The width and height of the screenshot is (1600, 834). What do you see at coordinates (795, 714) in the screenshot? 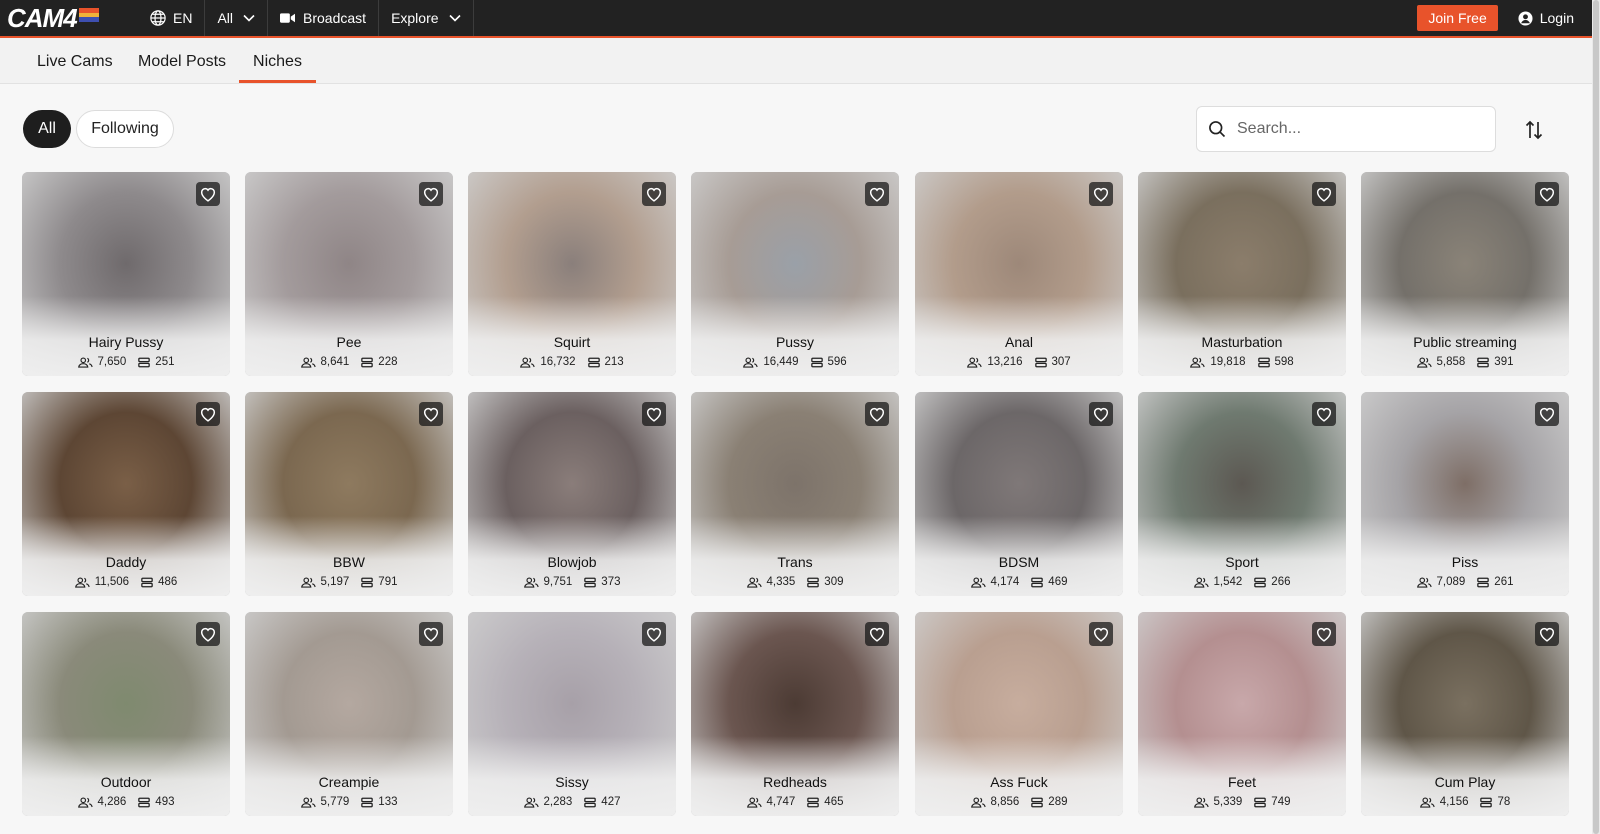
I see `niche-card: Redheads 4,747 465` at bounding box center [795, 714].